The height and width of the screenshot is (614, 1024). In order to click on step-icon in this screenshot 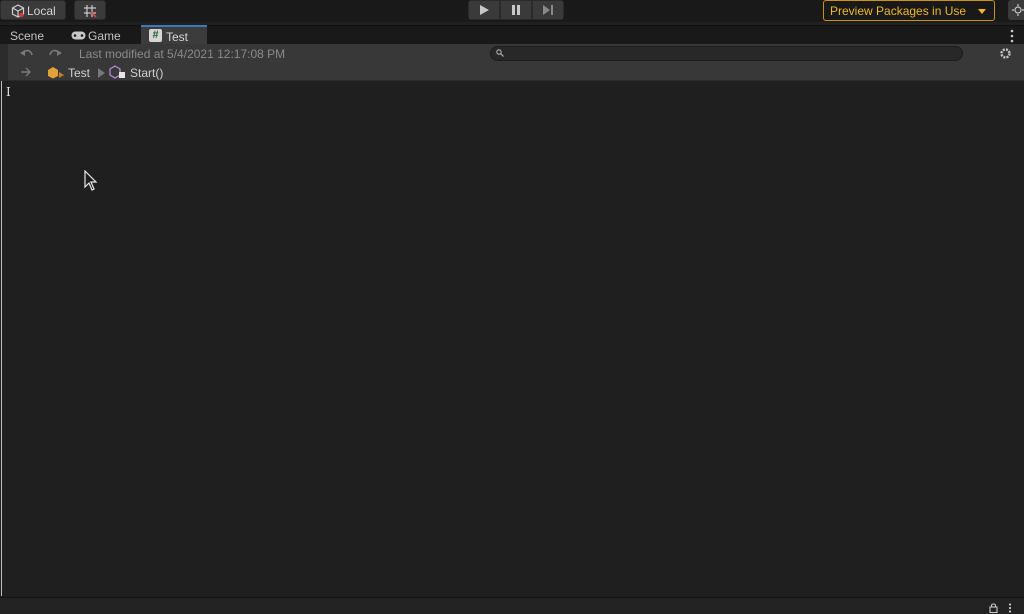, I will do `click(548, 10)`.